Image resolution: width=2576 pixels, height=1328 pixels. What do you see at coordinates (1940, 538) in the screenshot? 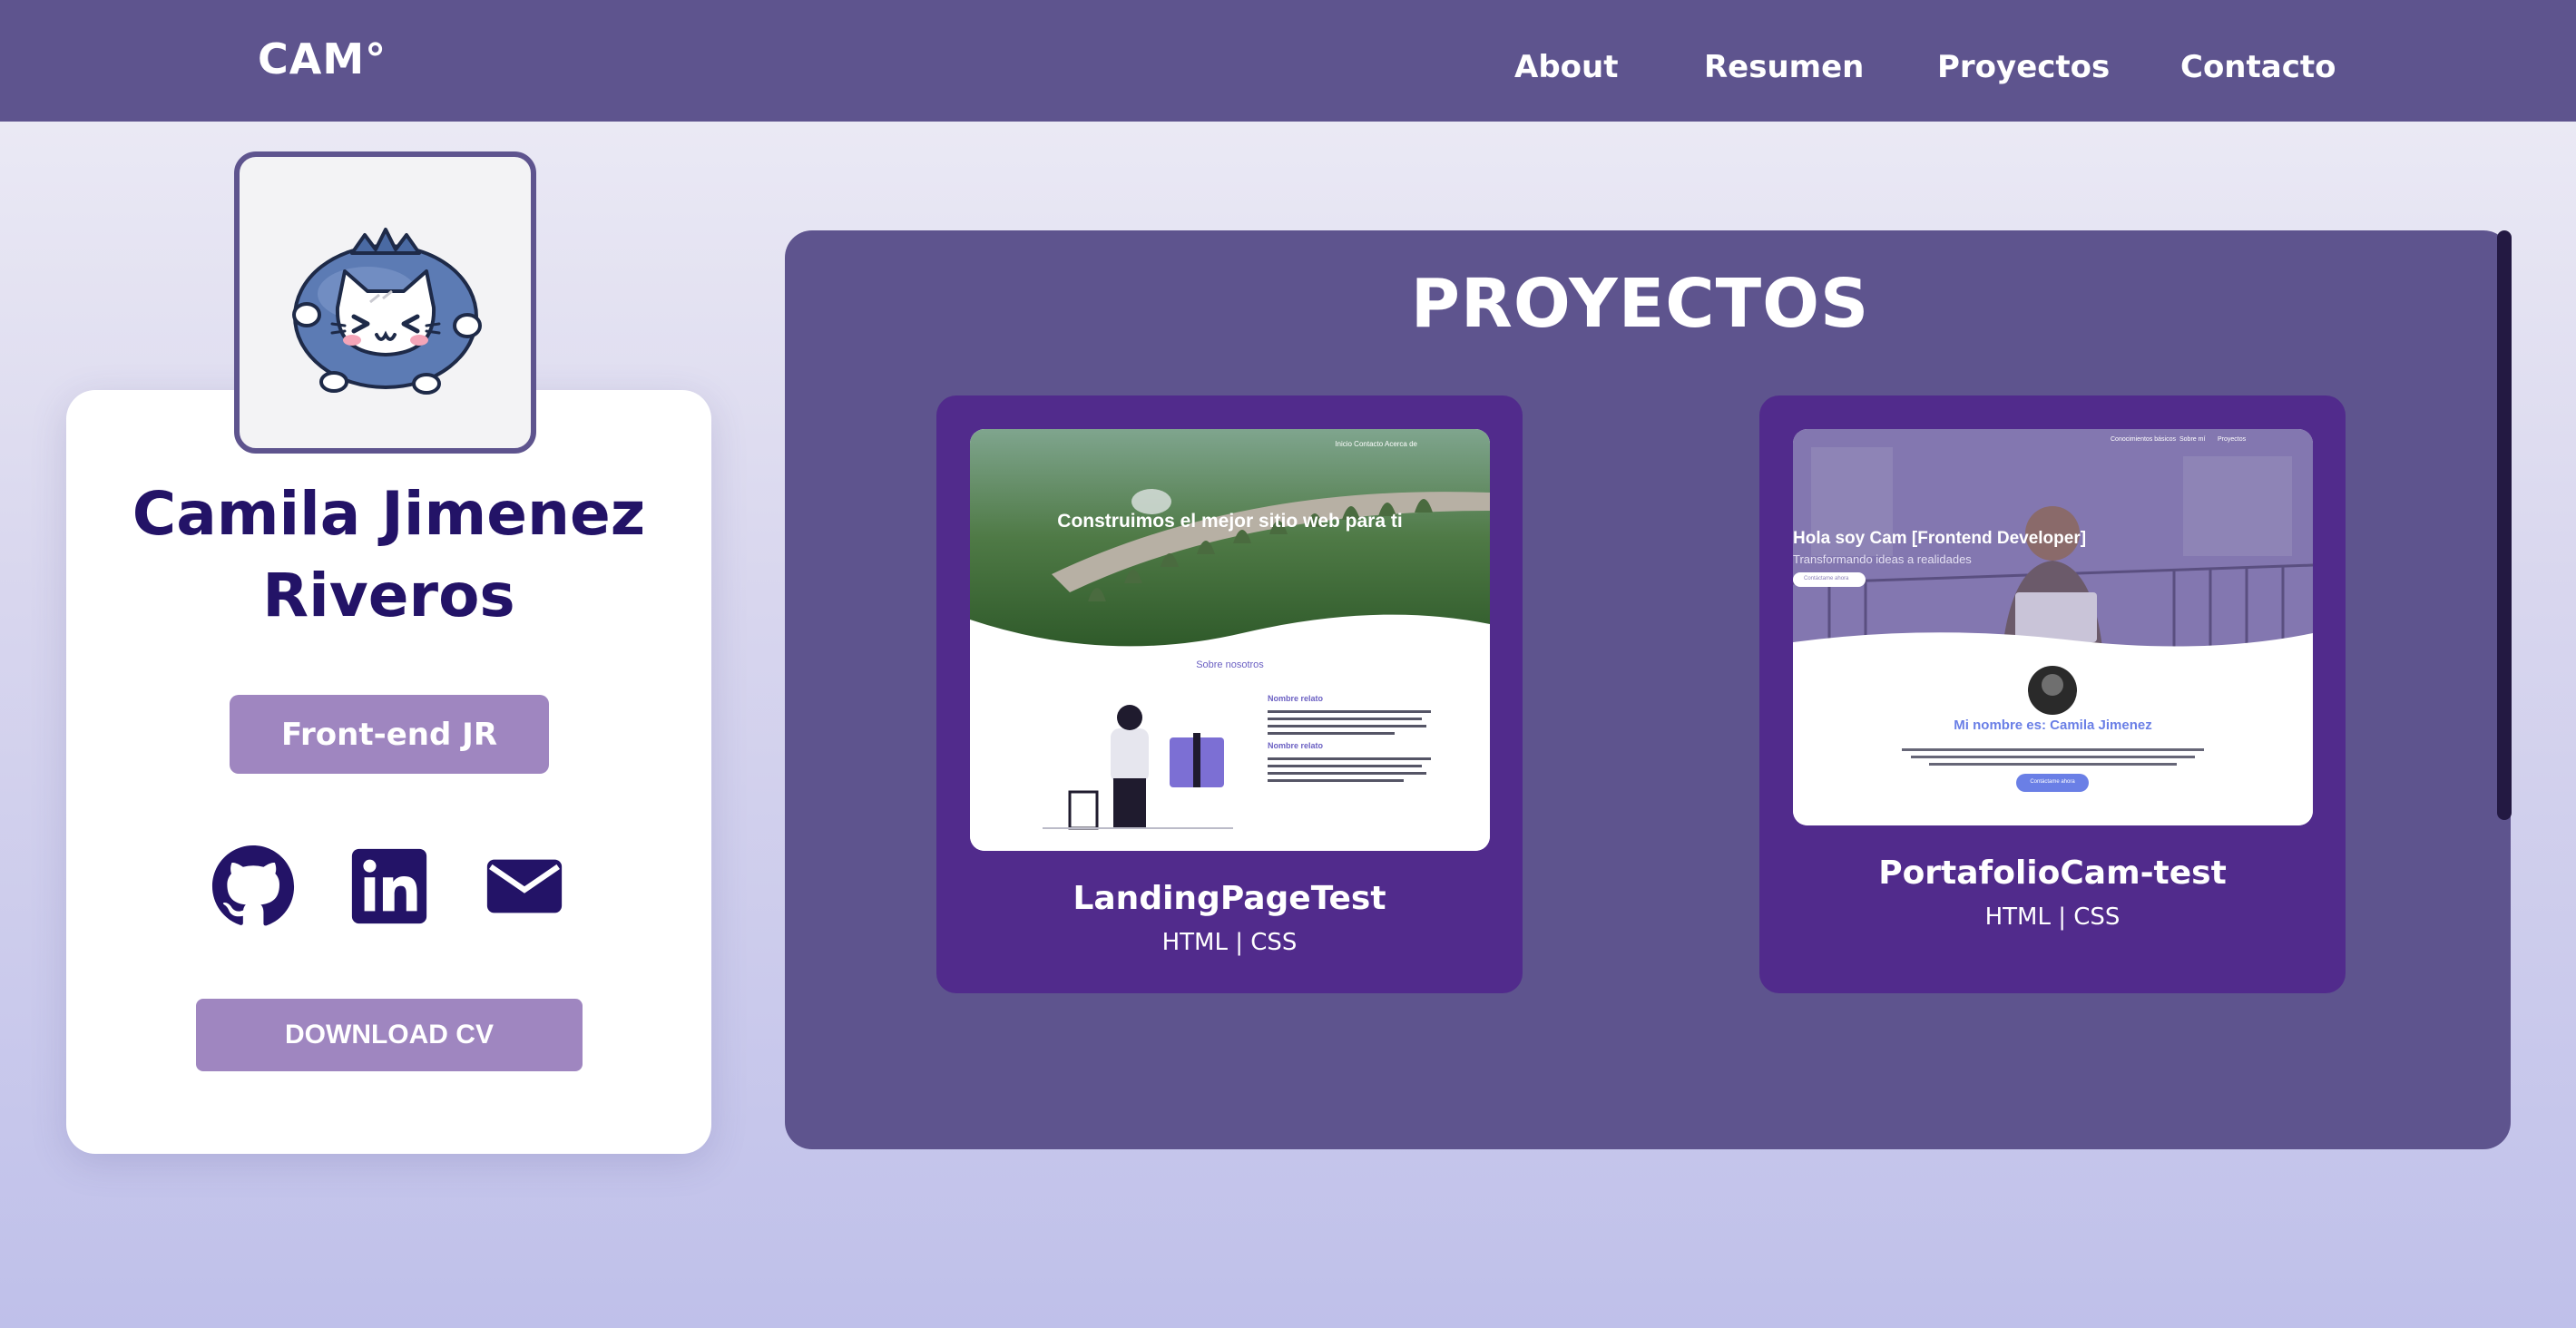
I see `preview-hero-text: Hola soy Cam [Frontend Developer]` at bounding box center [1940, 538].